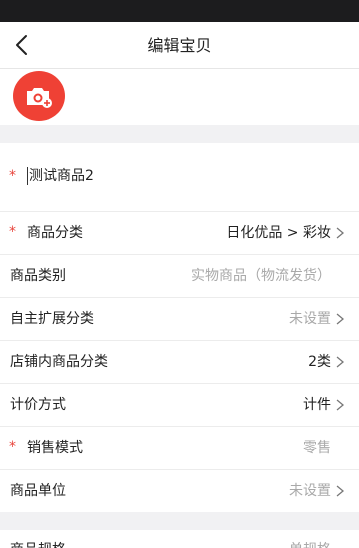 The height and width of the screenshot is (548, 359). I want to click on section-gap, so click(179, 134).